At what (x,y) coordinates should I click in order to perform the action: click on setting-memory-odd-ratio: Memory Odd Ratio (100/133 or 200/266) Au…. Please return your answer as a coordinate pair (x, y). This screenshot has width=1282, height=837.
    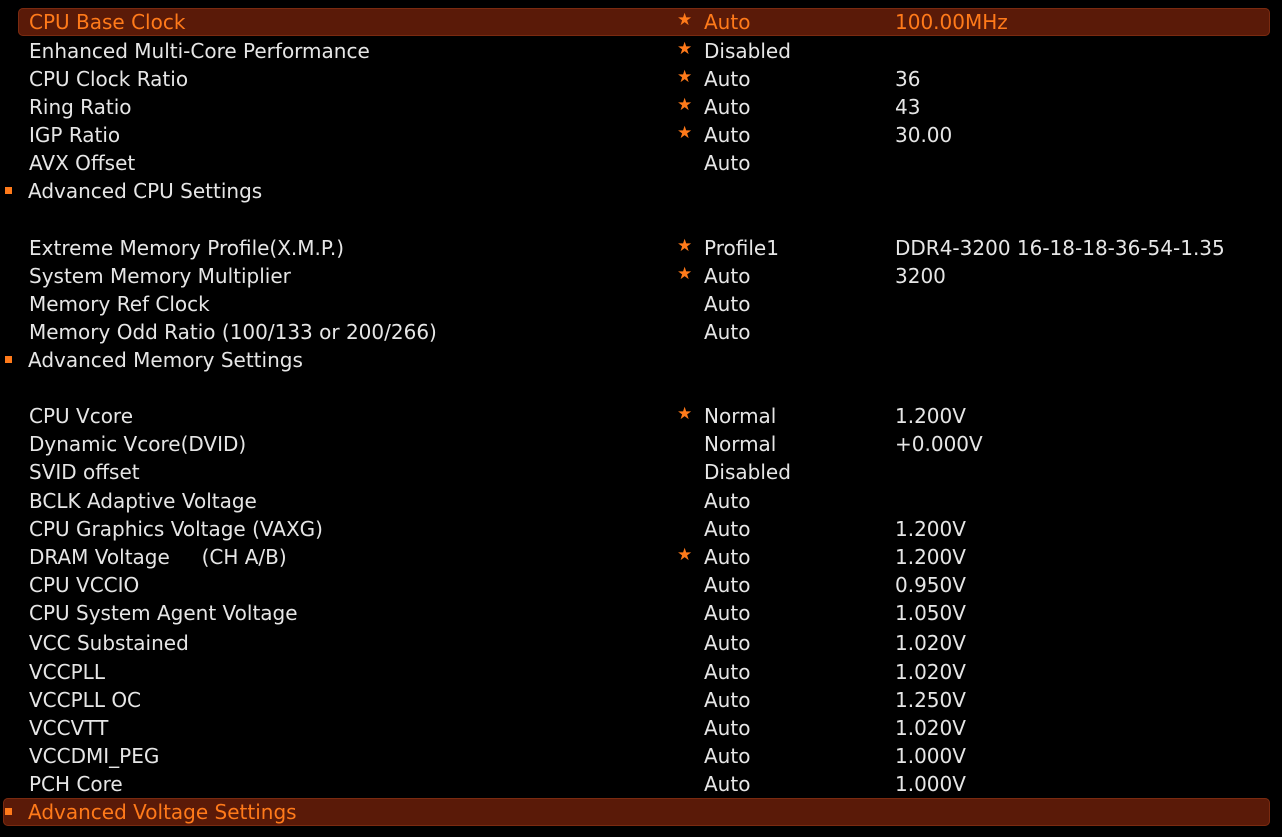
    Looking at the image, I should click on (641, 332).